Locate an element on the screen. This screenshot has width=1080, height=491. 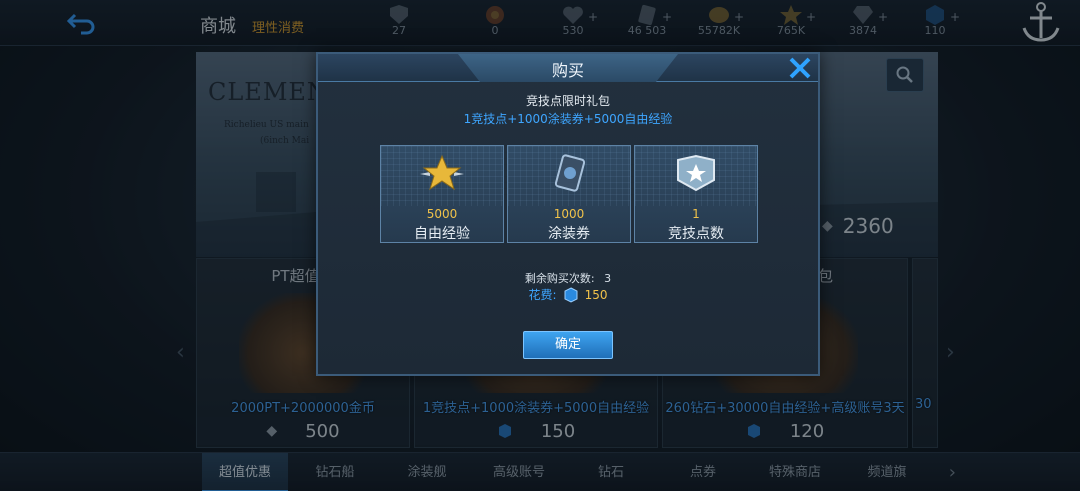
item-count: 5000 is located at coordinates (442, 214).